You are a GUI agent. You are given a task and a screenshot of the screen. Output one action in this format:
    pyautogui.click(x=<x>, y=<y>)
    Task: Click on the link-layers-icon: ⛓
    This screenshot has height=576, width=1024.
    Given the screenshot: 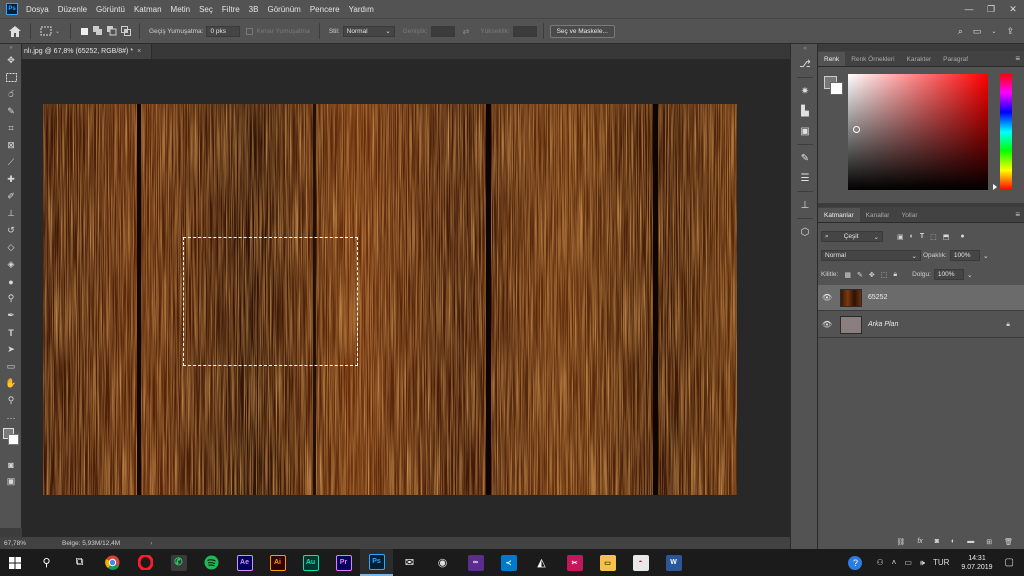 What is the action you would take?
    pyautogui.click(x=900, y=542)
    